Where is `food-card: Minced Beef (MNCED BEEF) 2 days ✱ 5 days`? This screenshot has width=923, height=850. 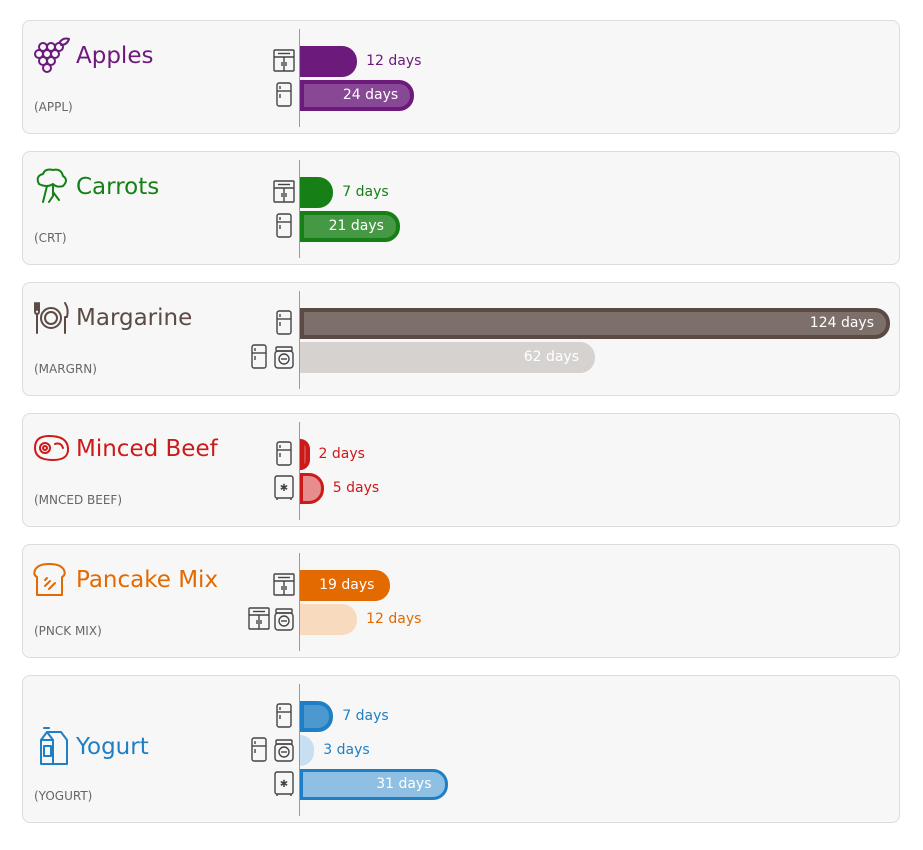
food-card: Minced Beef (MNCED BEEF) 2 days ✱ 5 days is located at coordinates (461, 470).